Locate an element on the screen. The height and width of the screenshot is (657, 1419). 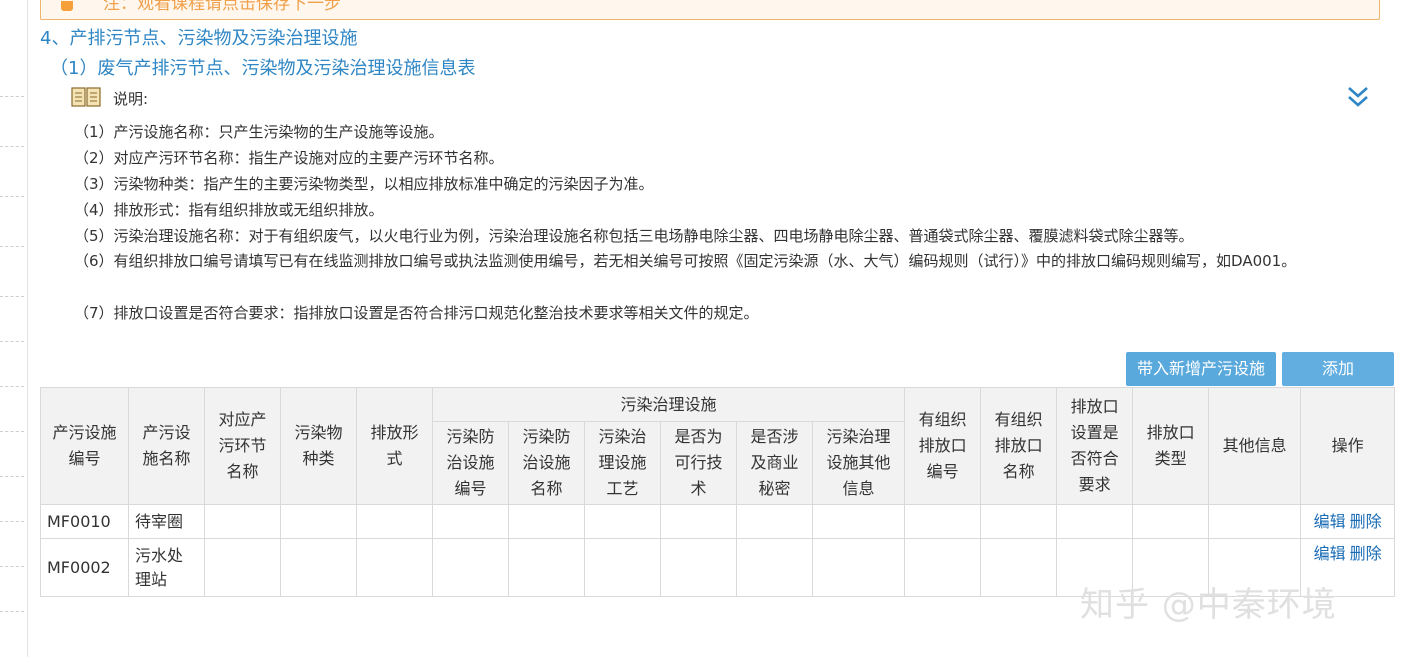
section-title: 4、产排污节点、污染物及污染治理设施 is located at coordinates (199, 38).